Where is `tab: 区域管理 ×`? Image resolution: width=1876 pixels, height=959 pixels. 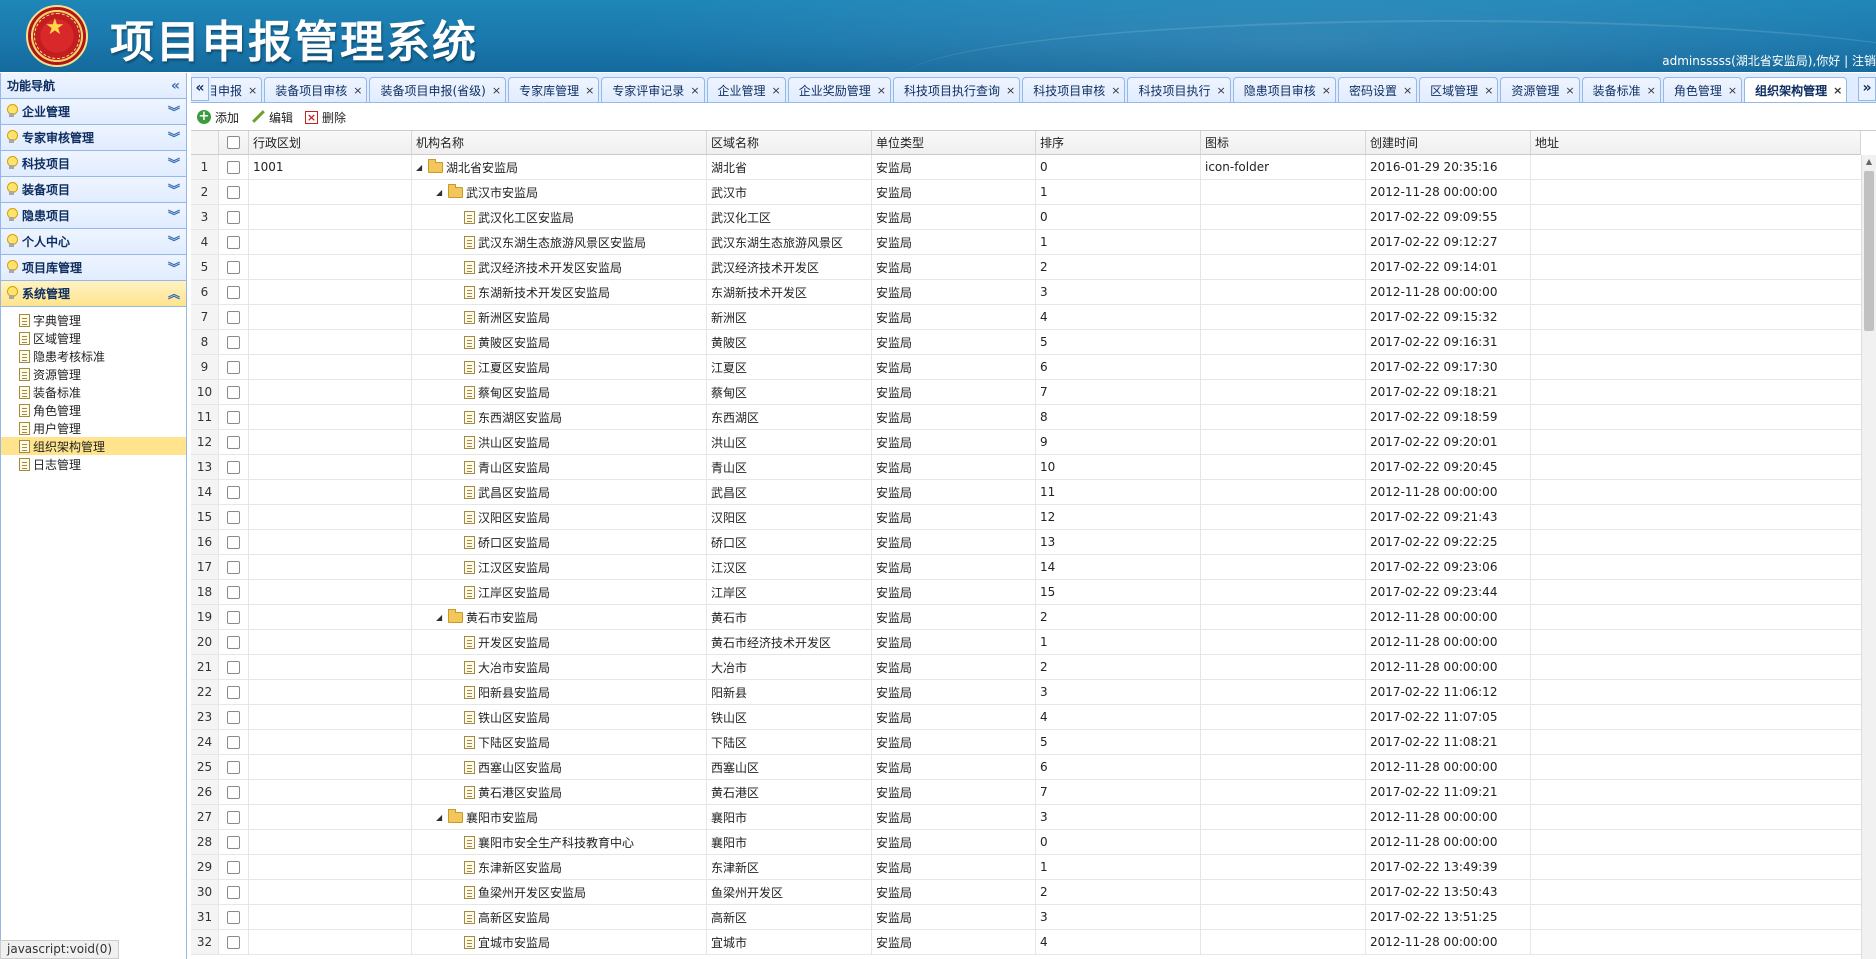
tab: 区域管理 × is located at coordinates (1459, 89).